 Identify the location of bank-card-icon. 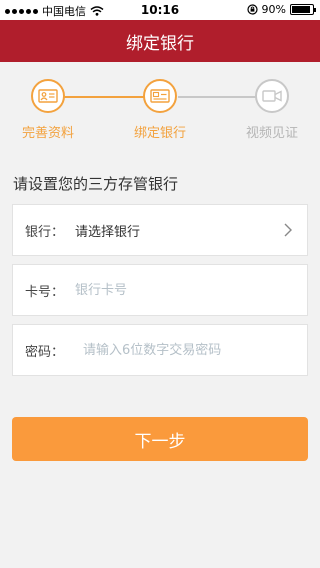
(160, 96).